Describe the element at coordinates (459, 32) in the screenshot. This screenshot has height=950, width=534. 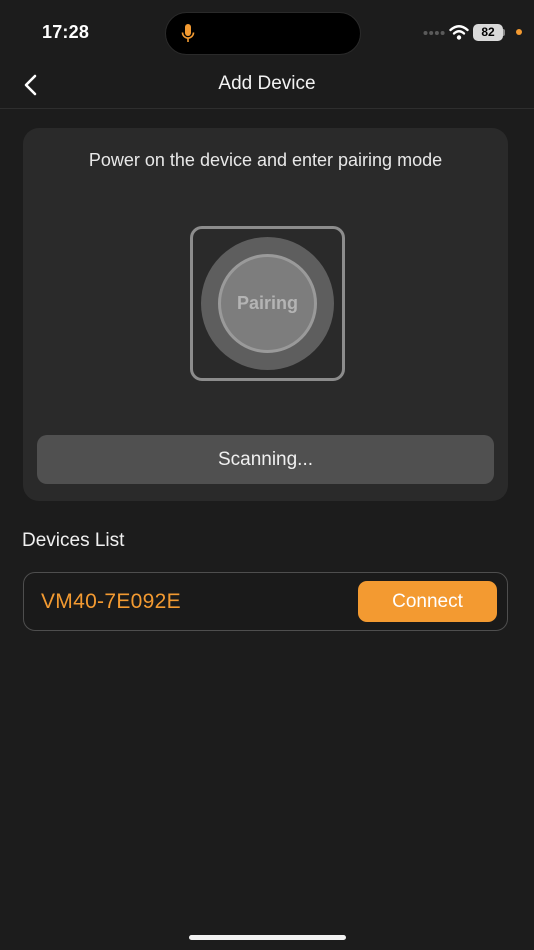
I see `wifi-icon` at that location.